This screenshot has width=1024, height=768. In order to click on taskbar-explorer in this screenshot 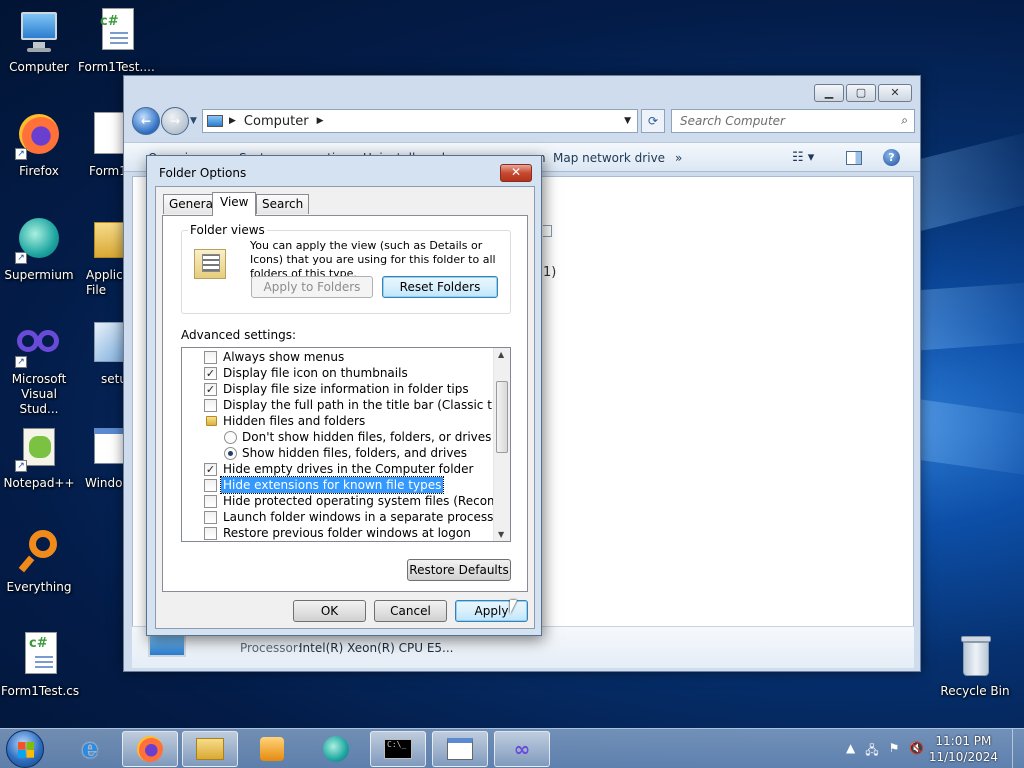, I will do `click(210, 749)`.